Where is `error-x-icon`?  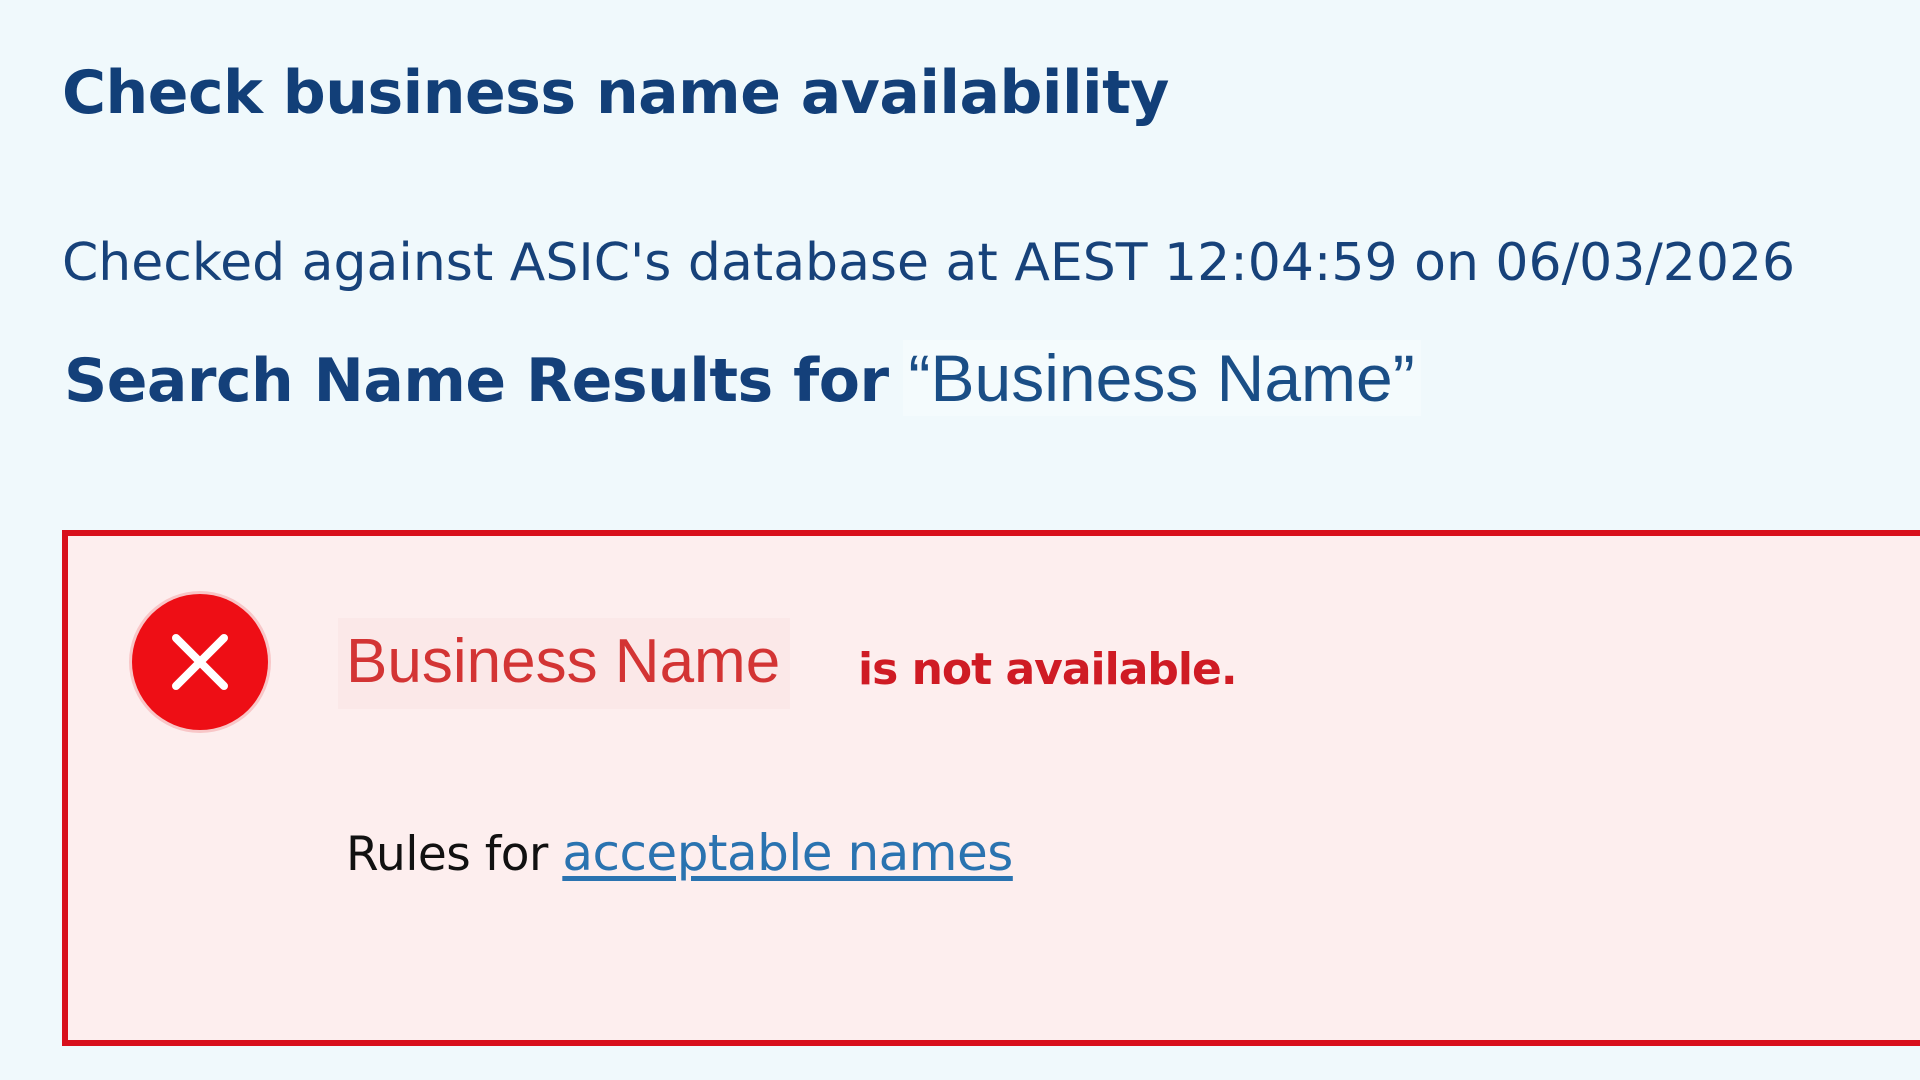 error-x-icon is located at coordinates (200, 662).